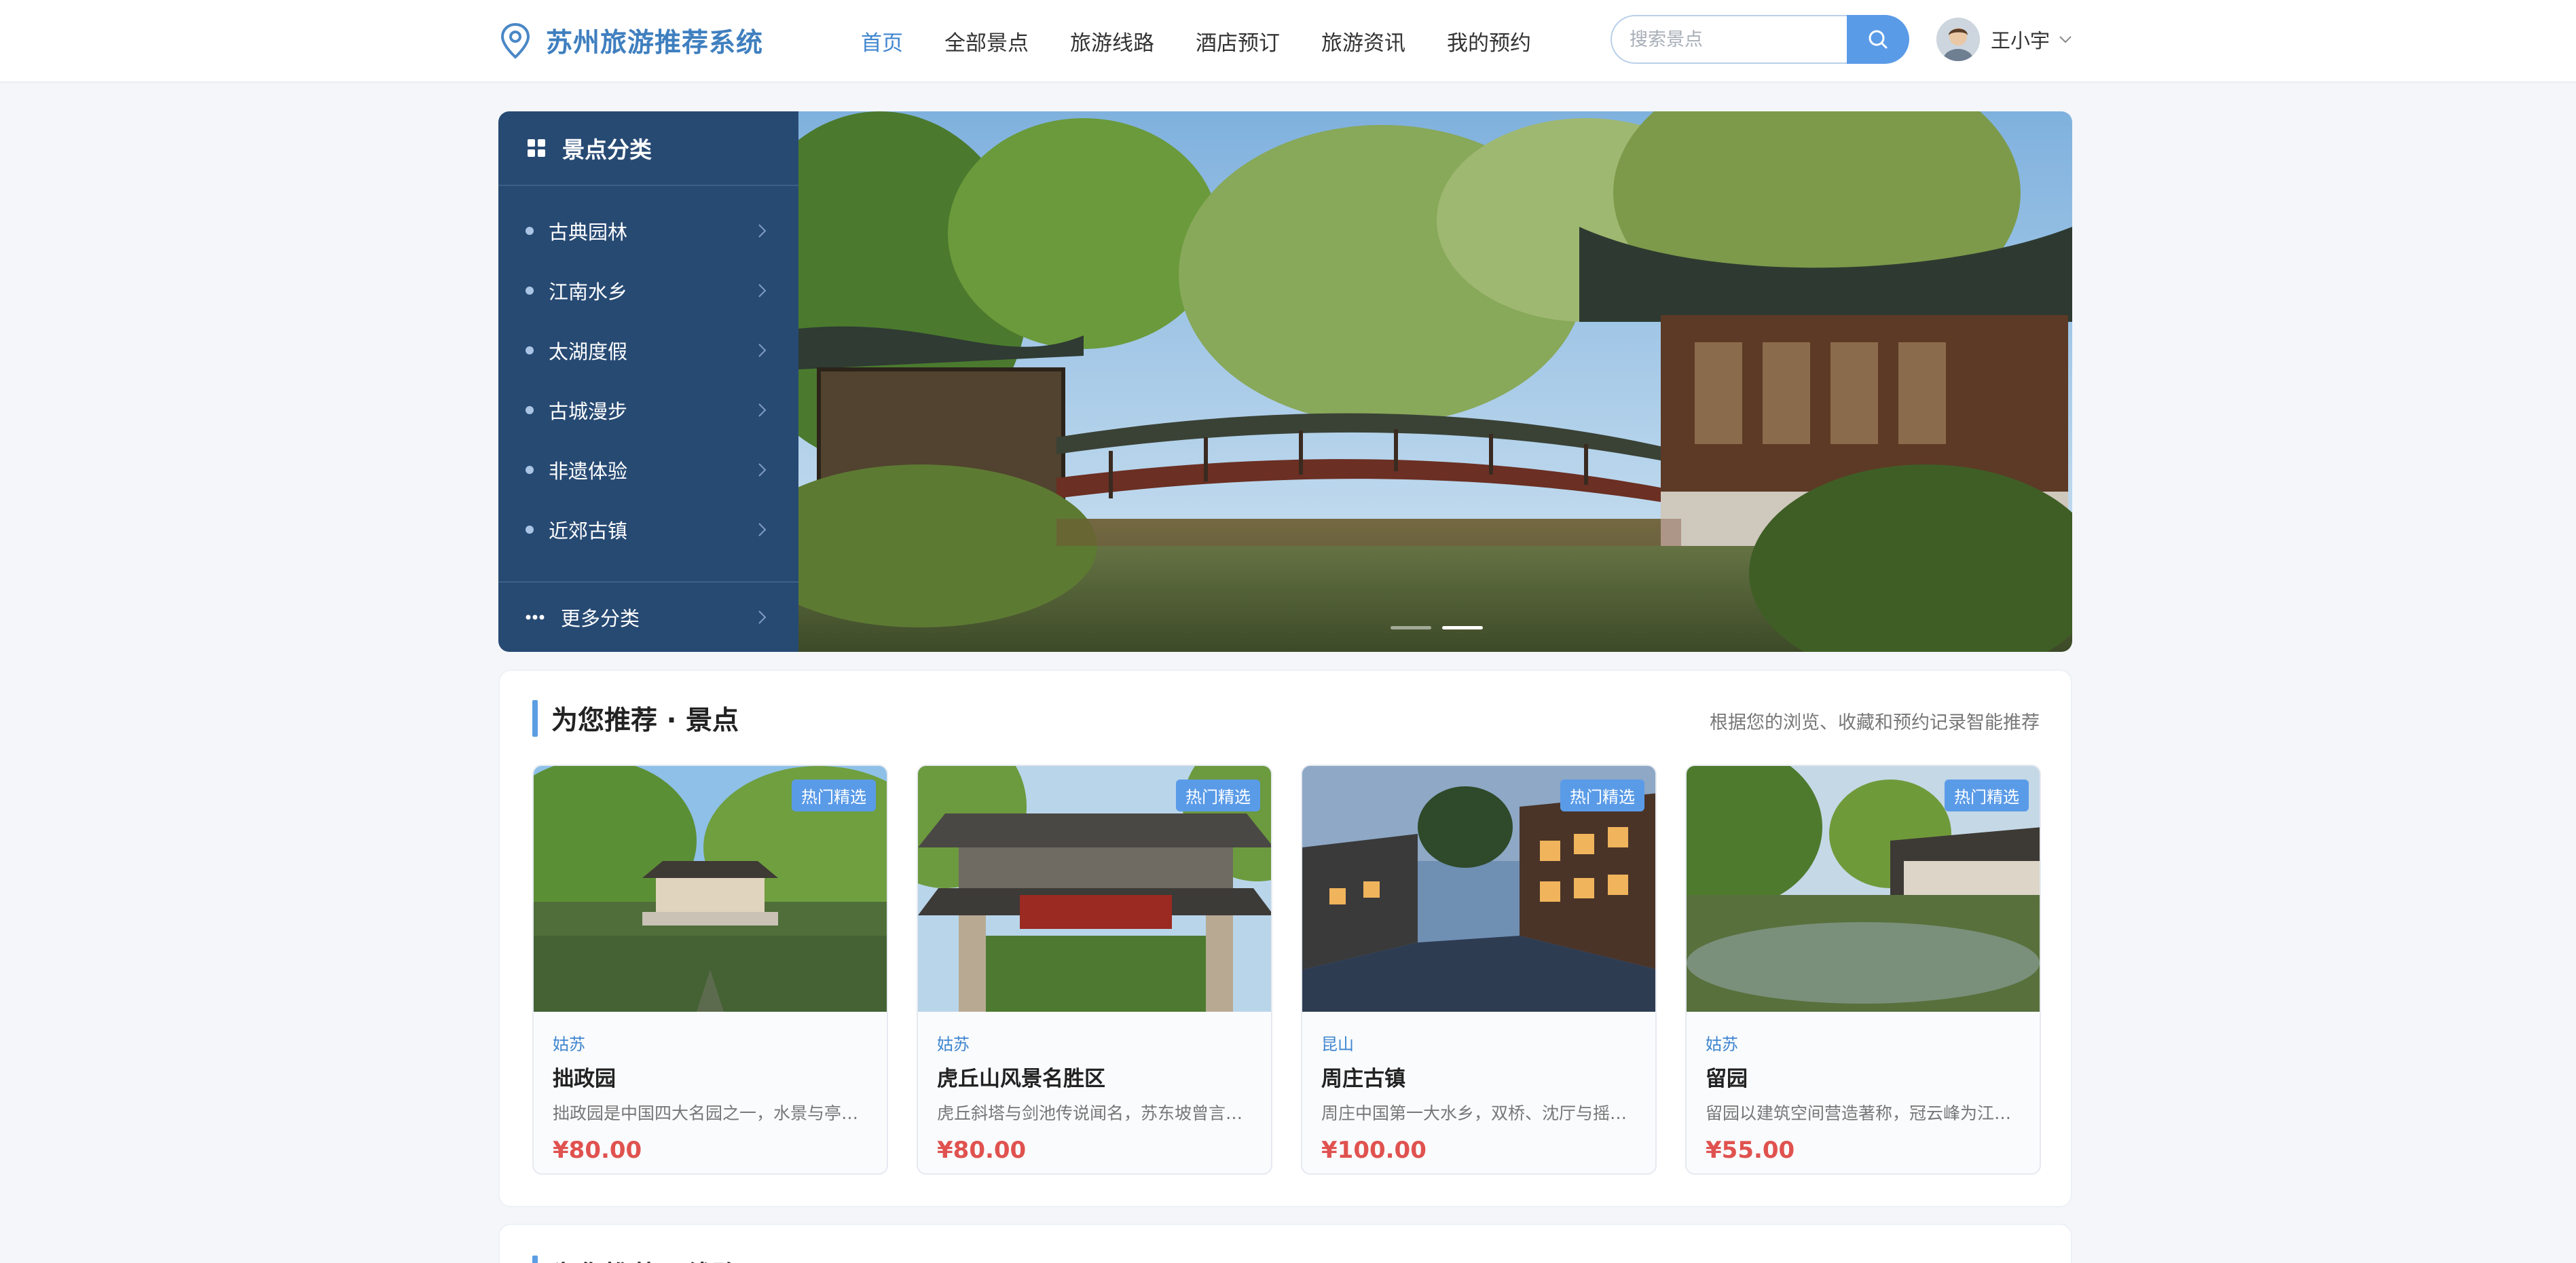 The height and width of the screenshot is (1263, 2576). I want to click on more-dots-icon, so click(535, 617).